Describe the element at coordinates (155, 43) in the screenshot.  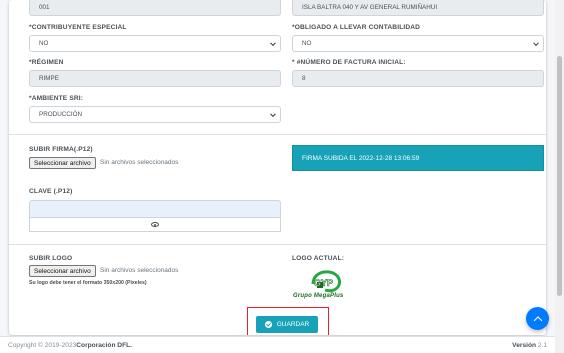
I see `contribuyente-select: NO` at that location.